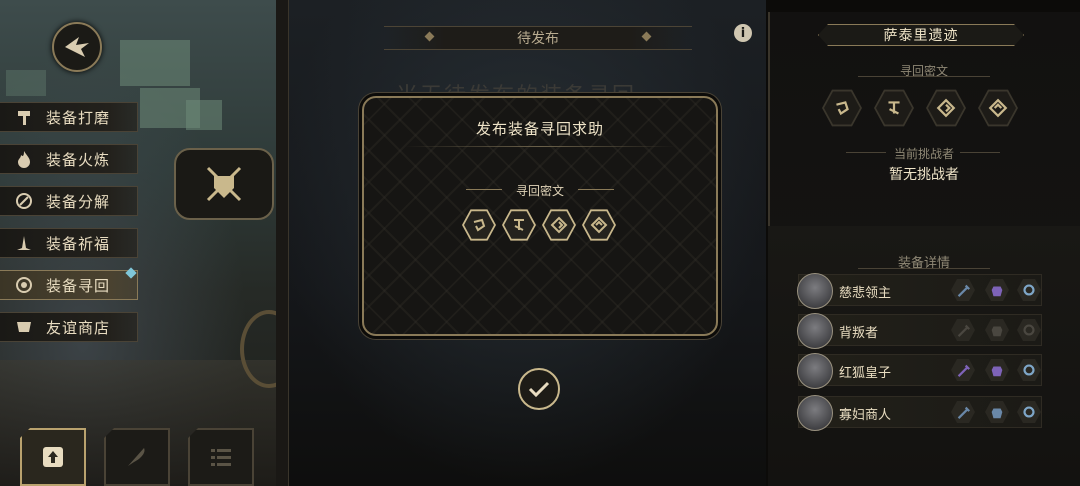  I want to click on tab-pending: 待发布, so click(538, 38).